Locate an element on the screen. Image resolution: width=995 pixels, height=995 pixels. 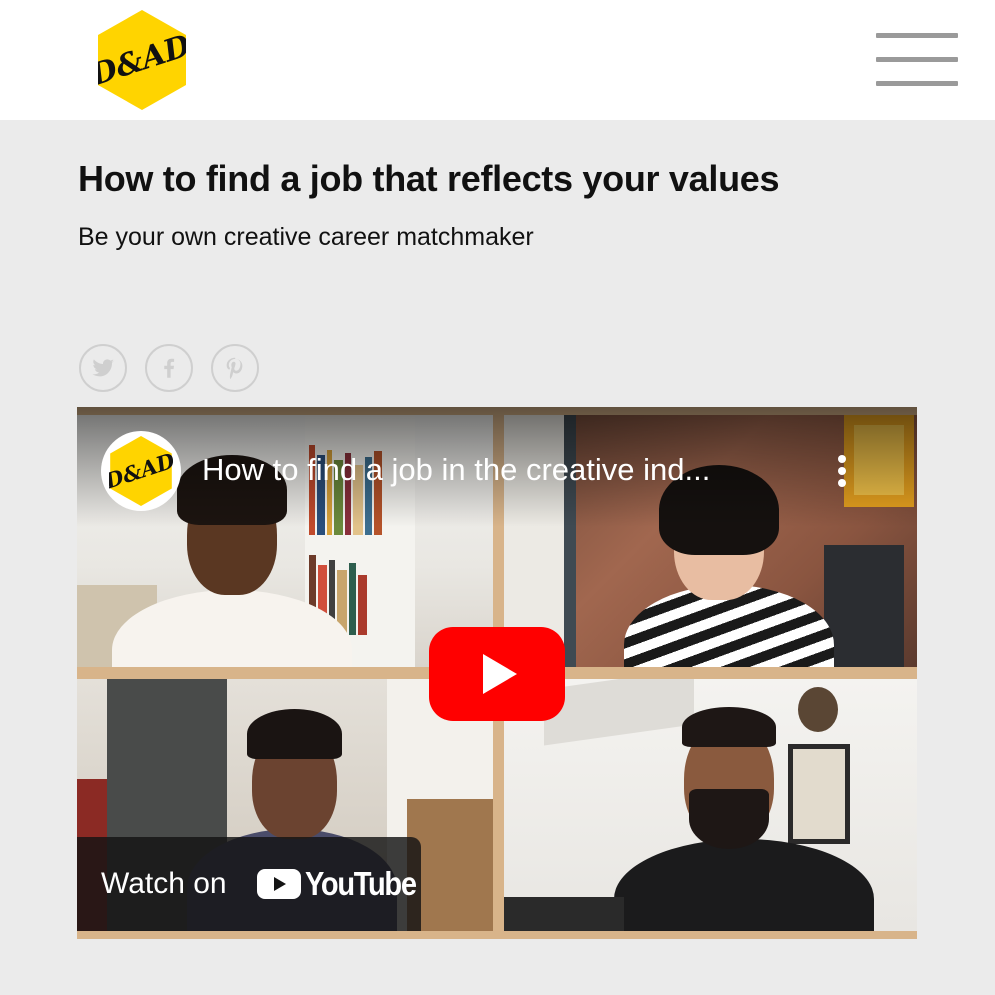
twitter-share-button is located at coordinates (103, 368).